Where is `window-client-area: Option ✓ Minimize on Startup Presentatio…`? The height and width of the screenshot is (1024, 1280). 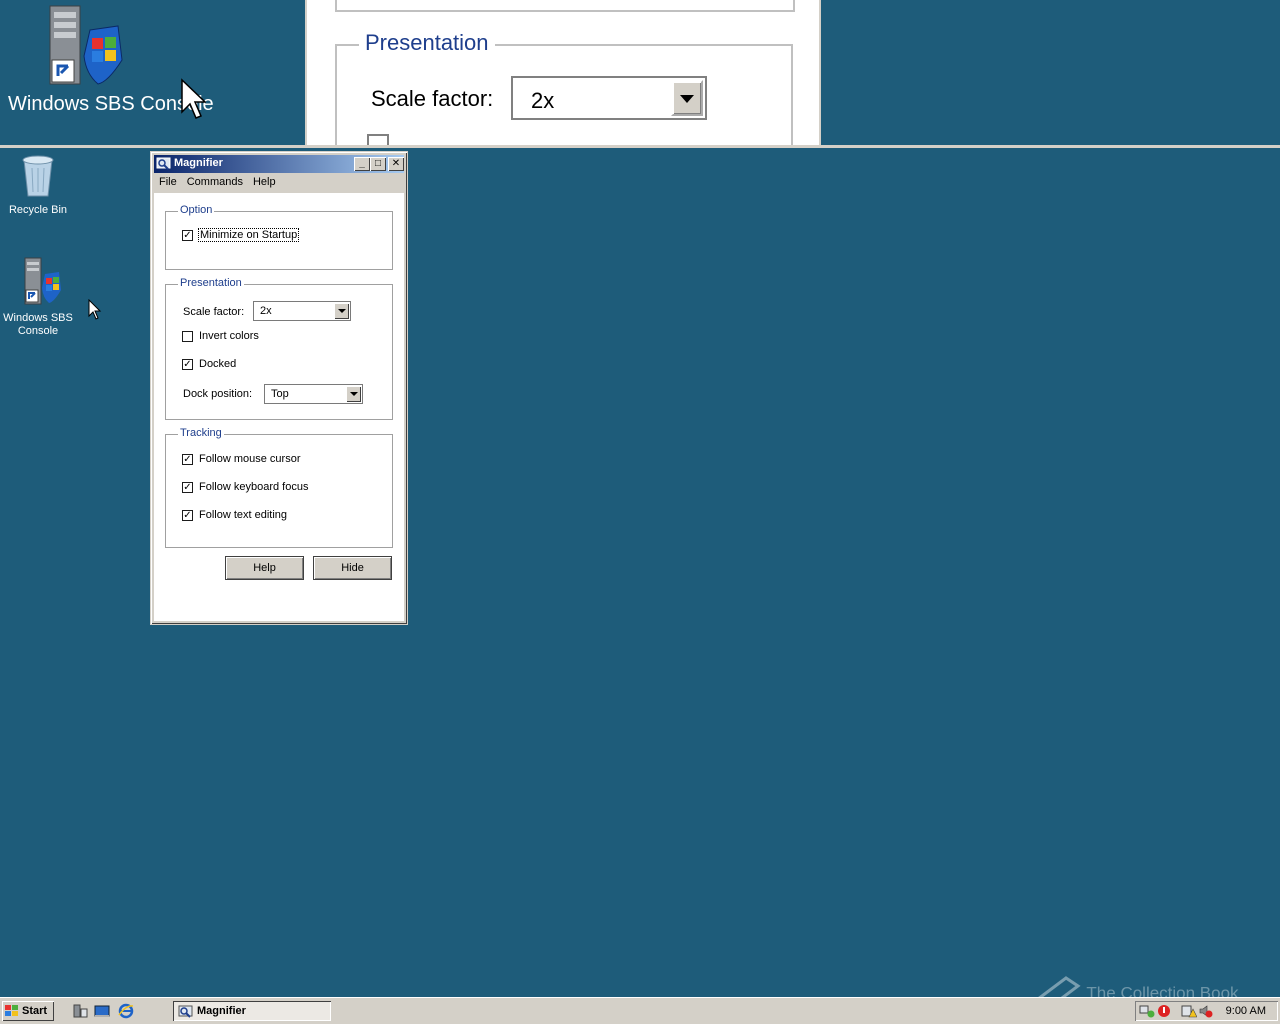 window-client-area: Option ✓ Minimize on Startup Presentatio… is located at coordinates (279, 407).